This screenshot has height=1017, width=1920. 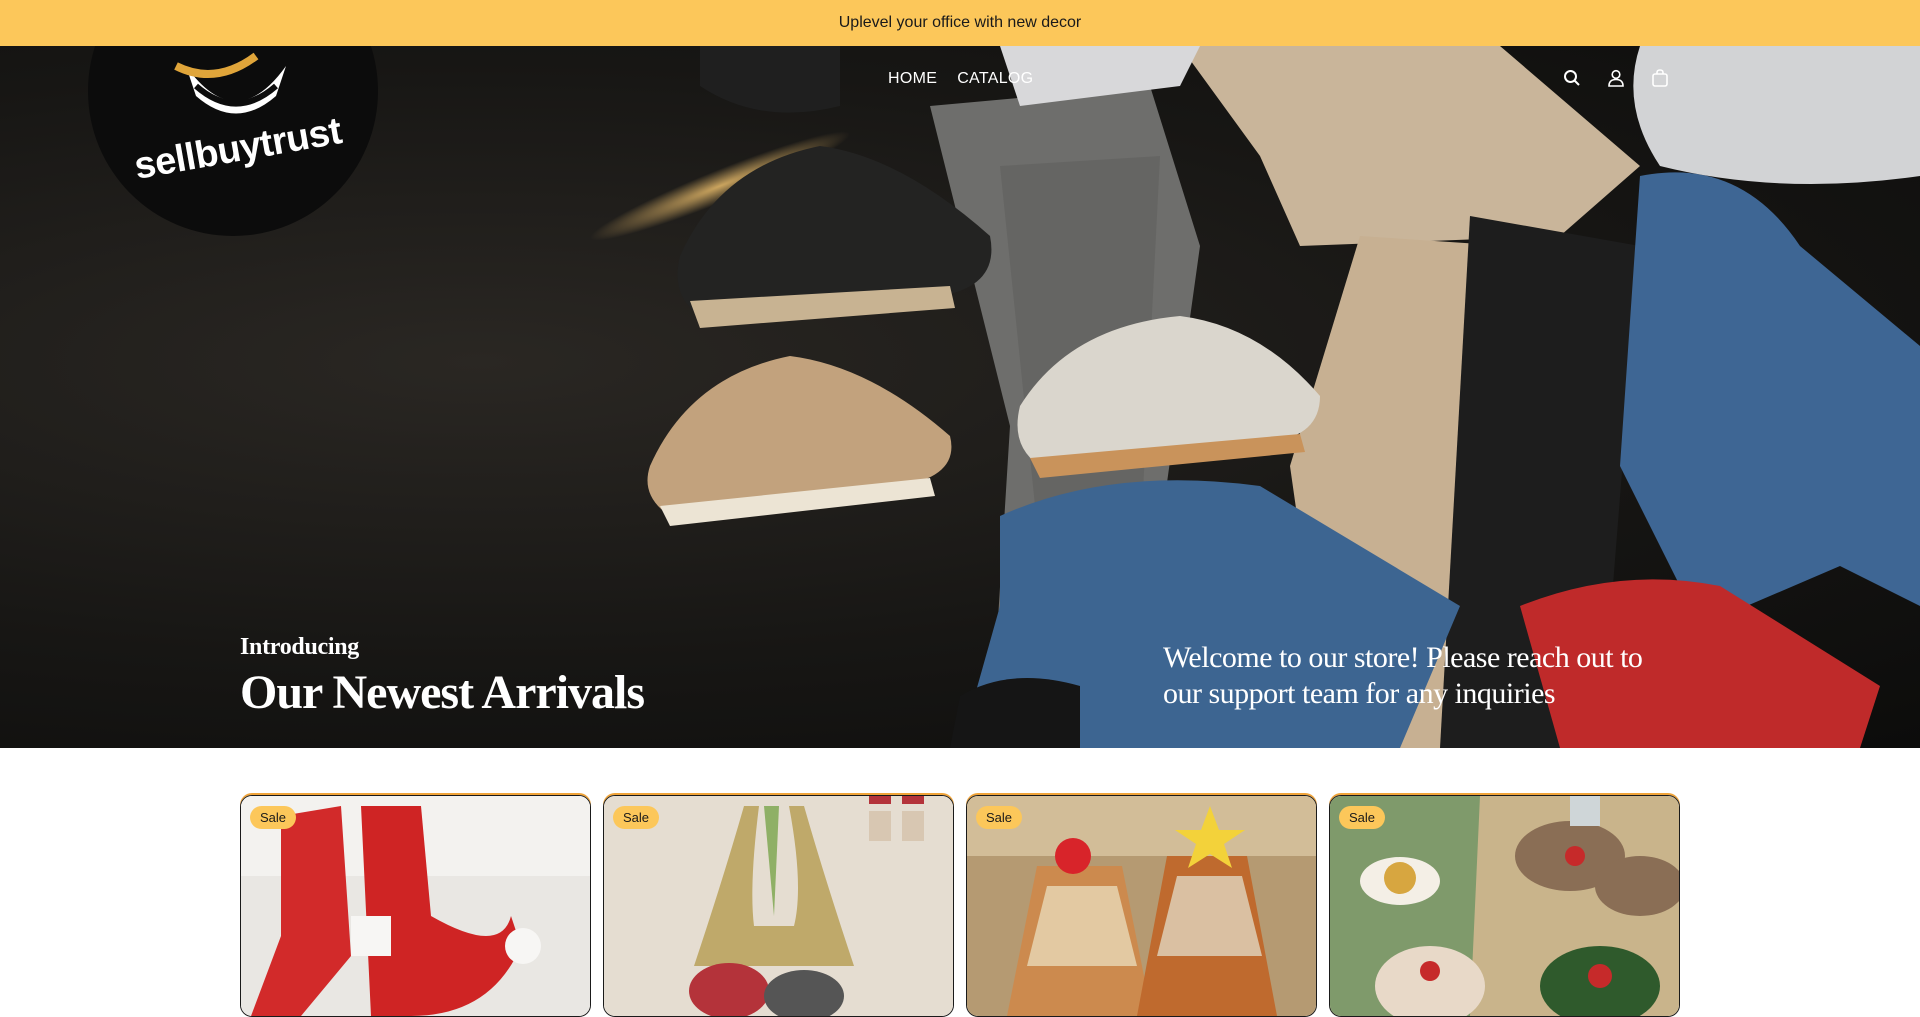 I want to click on nav-home-link: HOME, so click(x=912, y=79).